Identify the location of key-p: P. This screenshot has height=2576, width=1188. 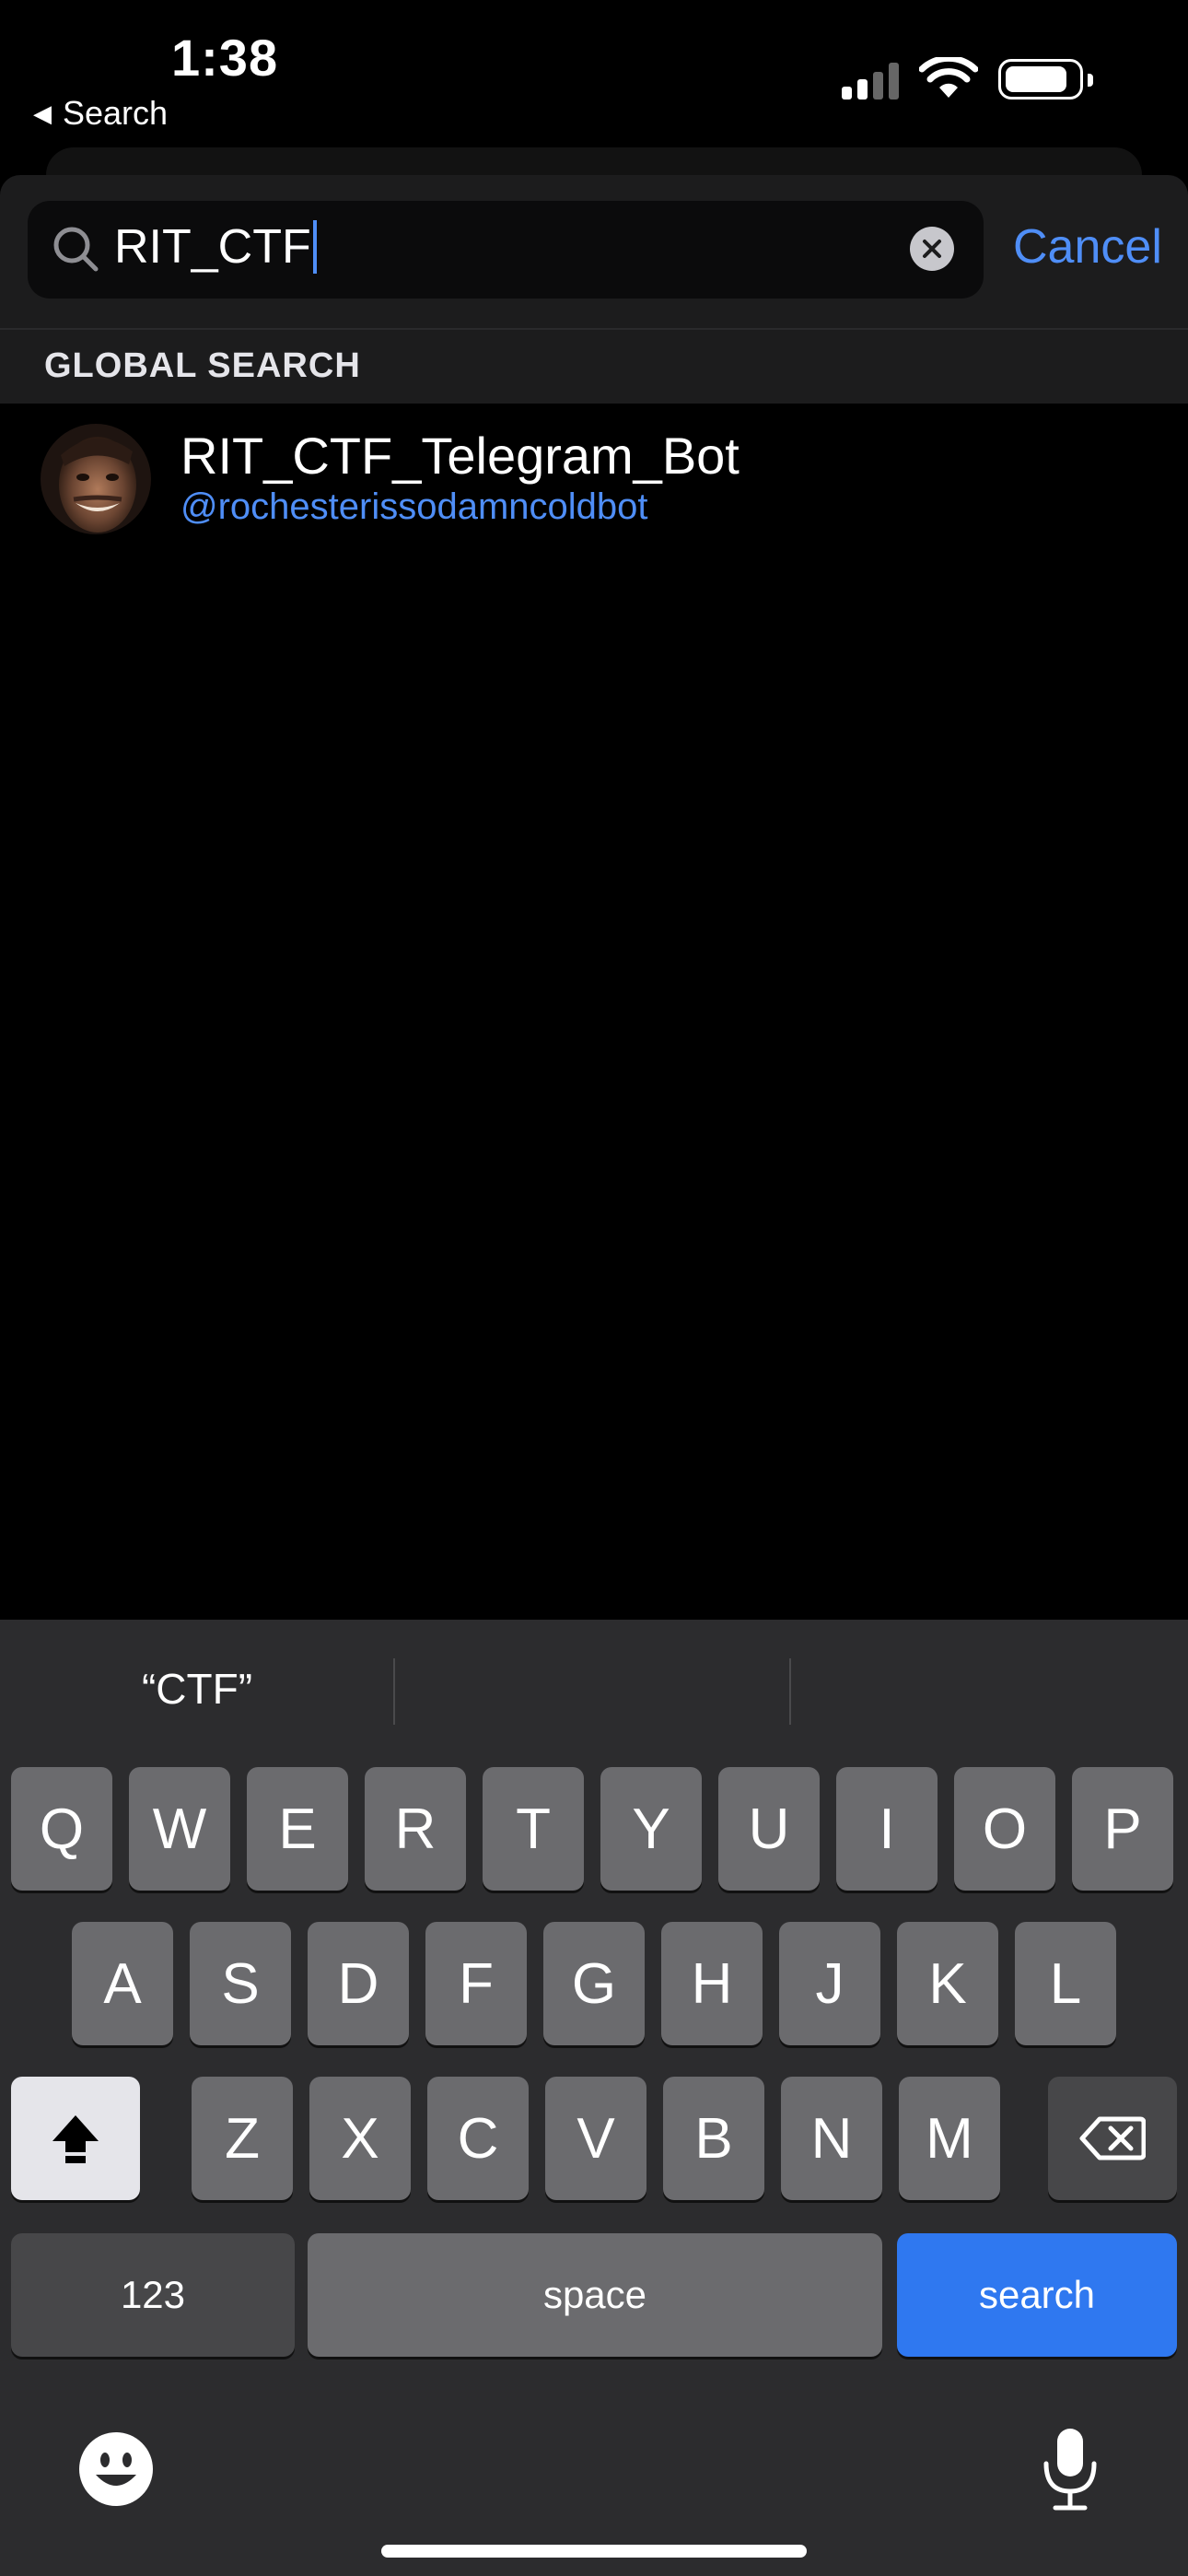
(1122, 1829).